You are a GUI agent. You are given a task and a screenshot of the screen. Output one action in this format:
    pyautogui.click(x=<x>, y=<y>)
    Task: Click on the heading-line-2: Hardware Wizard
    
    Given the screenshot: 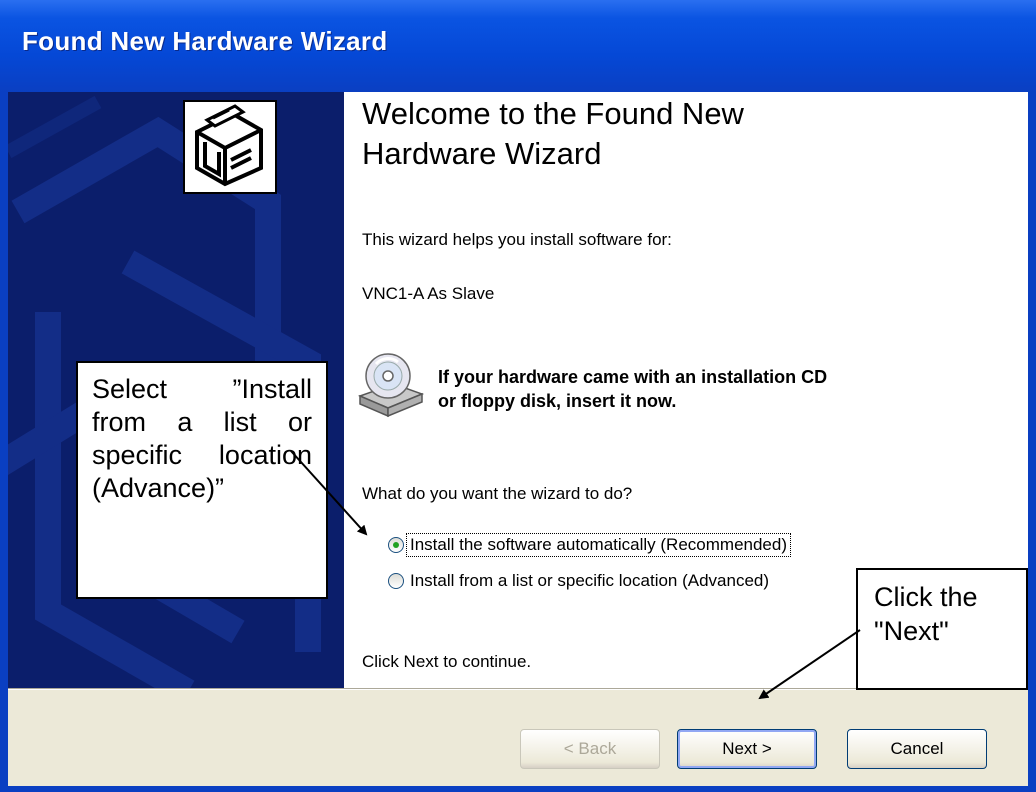 What is the action you would take?
    pyautogui.click(x=482, y=153)
    